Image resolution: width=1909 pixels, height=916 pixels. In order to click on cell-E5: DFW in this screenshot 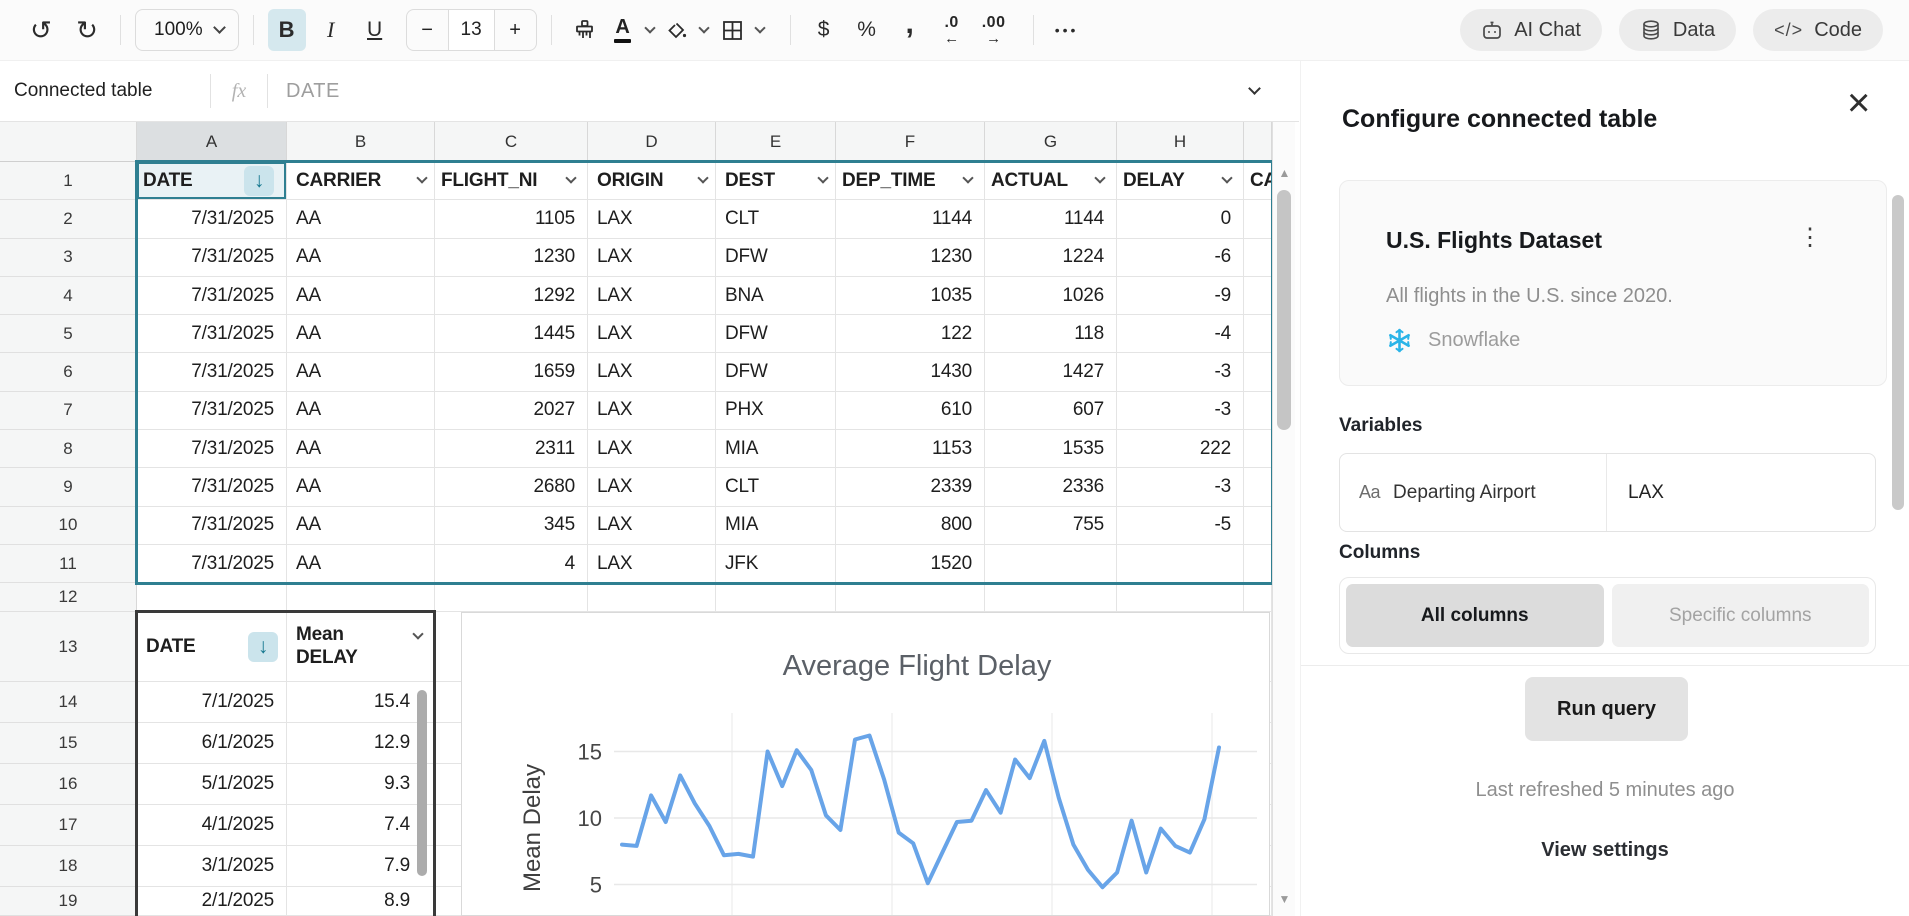, I will do `click(776, 334)`.